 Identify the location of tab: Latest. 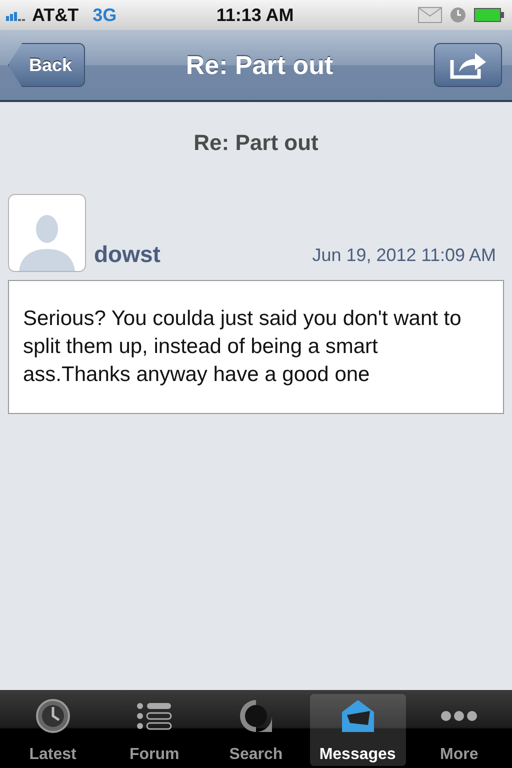
(52, 730).